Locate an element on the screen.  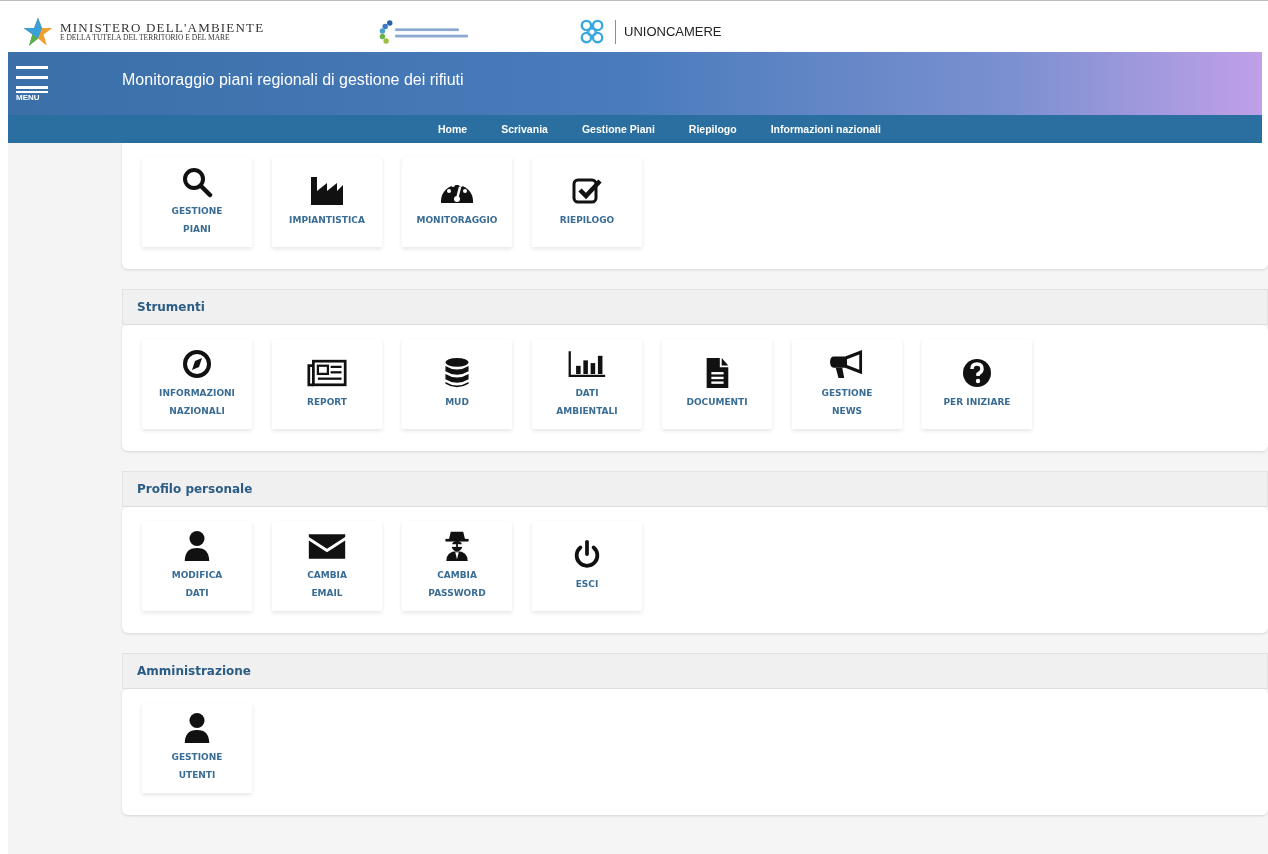
bar-chart-icon is located at coordinates (587, 364).